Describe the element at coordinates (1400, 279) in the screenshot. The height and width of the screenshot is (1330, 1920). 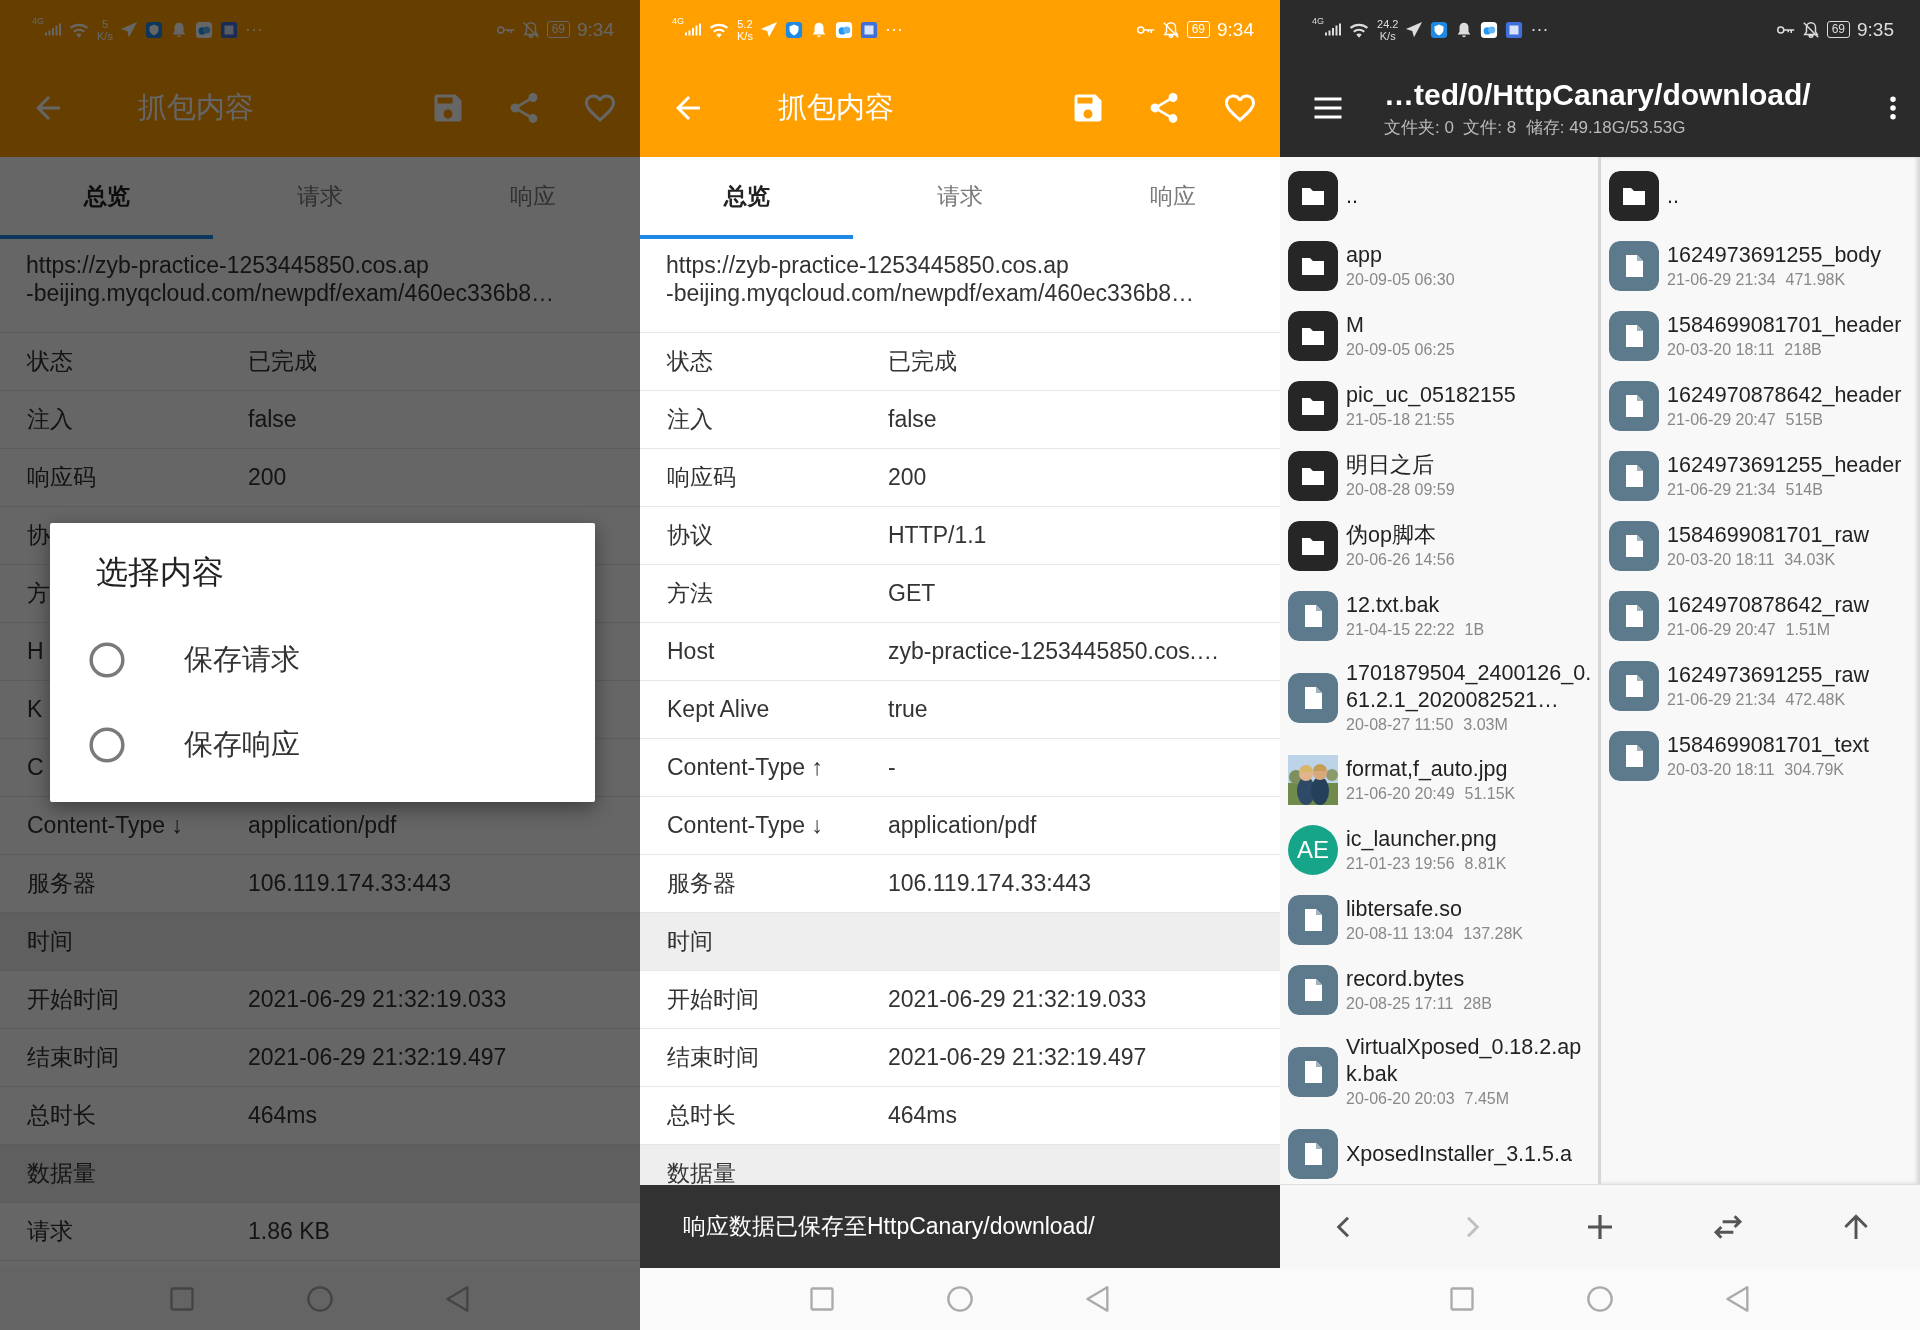
I see `modified-date: 20-09-05 06:30` at that location.